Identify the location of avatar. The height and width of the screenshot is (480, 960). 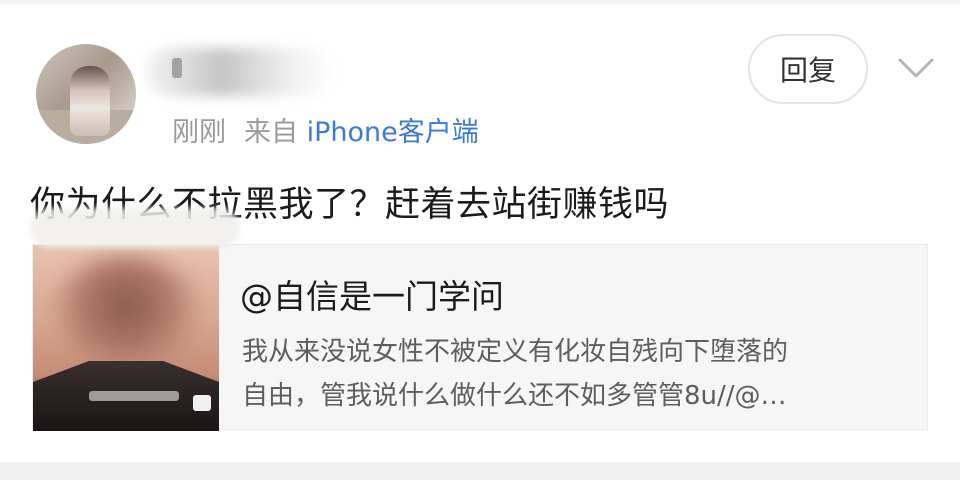
(86, 94).